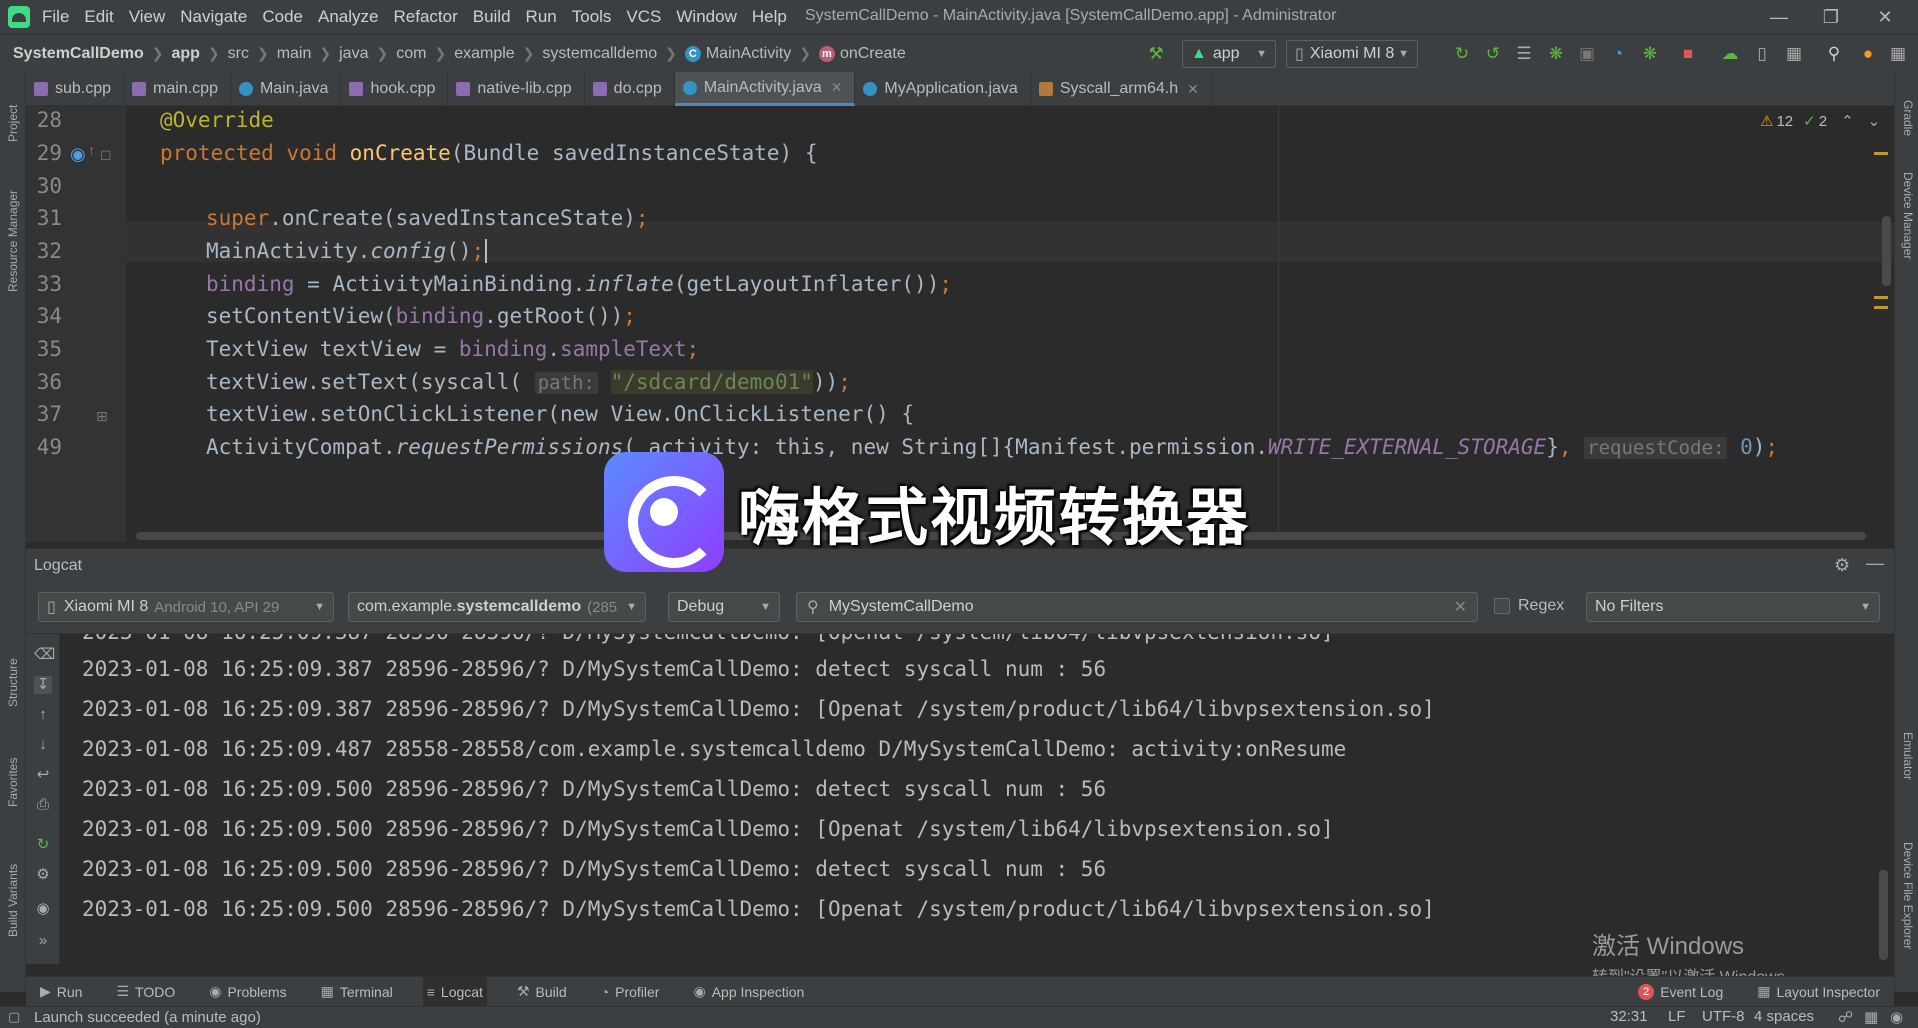 Image resolution: width=1918 pixels, height=1028 pixels. Describe the element at coordinates (1502, 606) in the screenshot. I see `regex-checkbox` at that location.